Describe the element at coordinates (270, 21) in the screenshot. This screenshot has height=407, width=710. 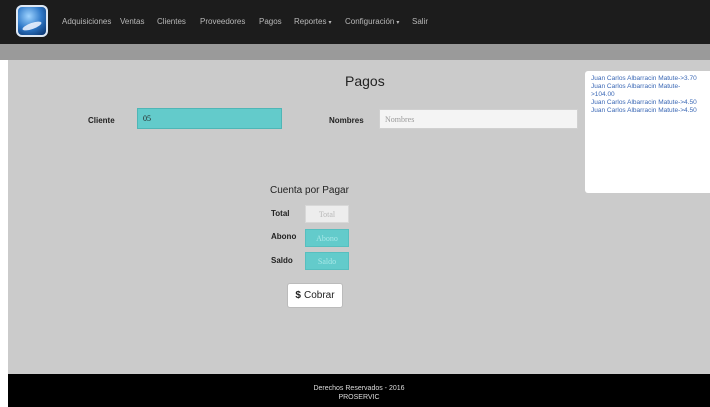
I see `nav-pagos: Pagos` at that location.